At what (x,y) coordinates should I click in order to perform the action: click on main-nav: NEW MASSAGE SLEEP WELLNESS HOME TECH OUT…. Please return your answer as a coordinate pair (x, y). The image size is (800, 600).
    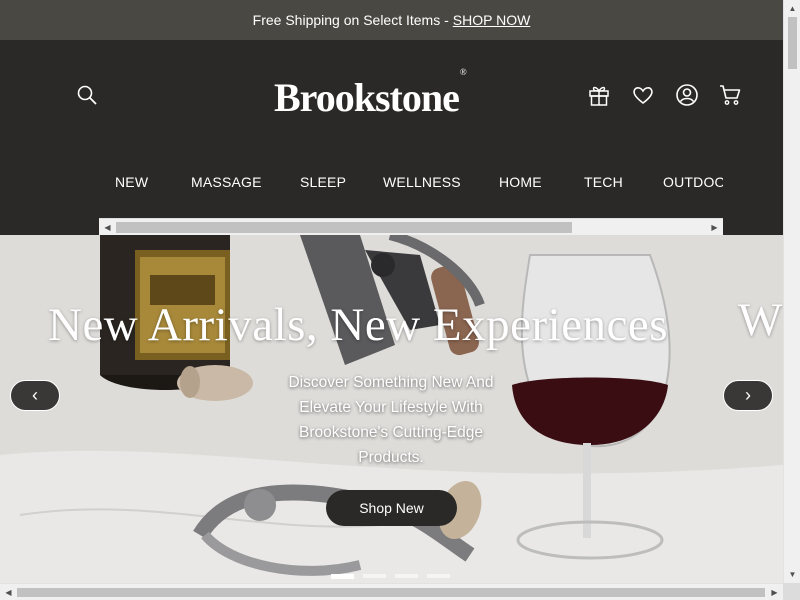
    Looking at the image, I should click on (411, 184).